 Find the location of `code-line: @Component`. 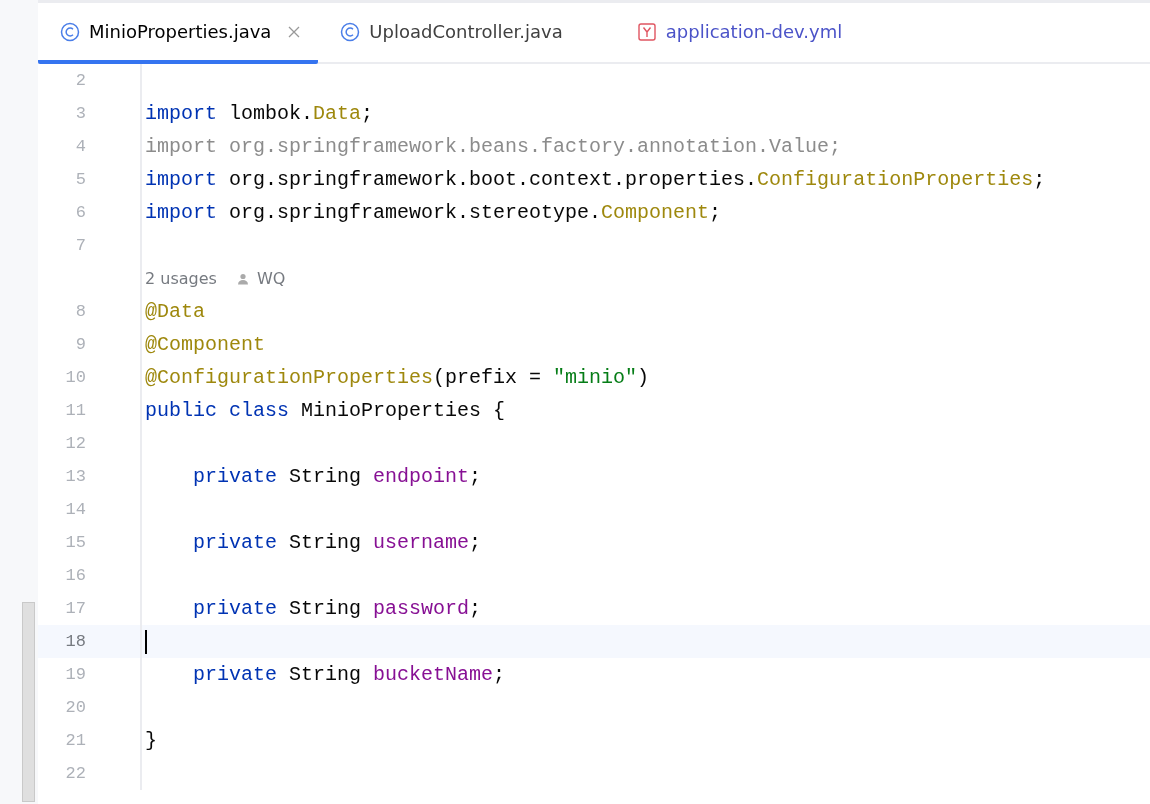

code-line: @Component is located at coordinates (205, 344).